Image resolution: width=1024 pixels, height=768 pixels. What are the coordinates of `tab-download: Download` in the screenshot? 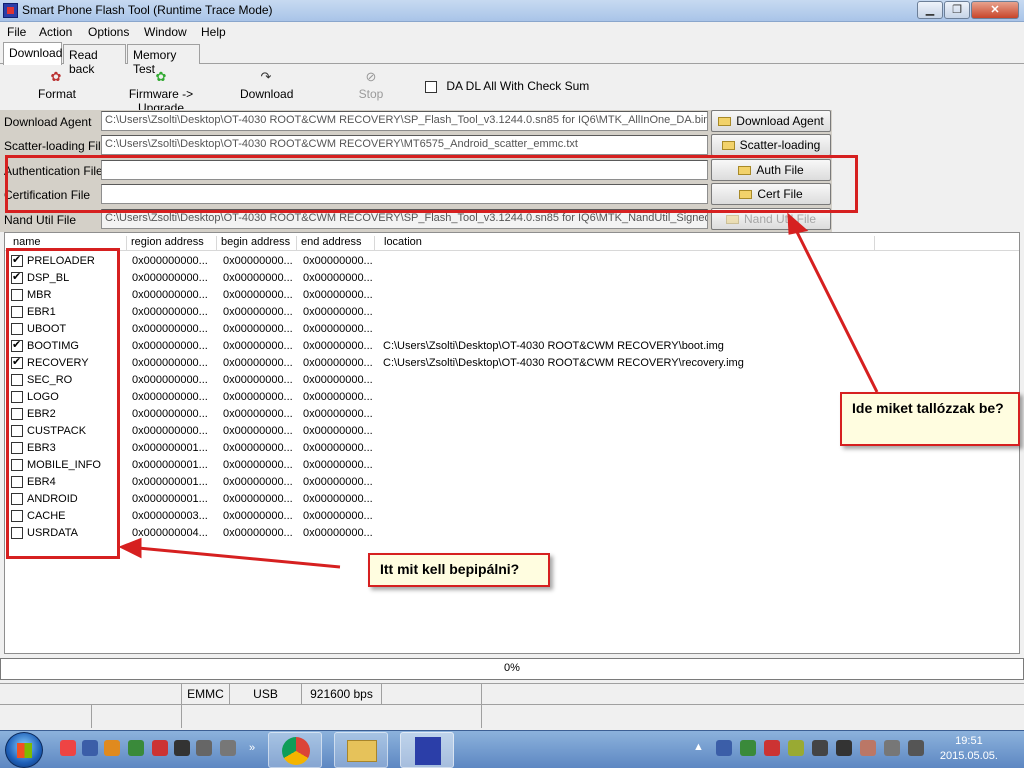 It's located at (32, 53).